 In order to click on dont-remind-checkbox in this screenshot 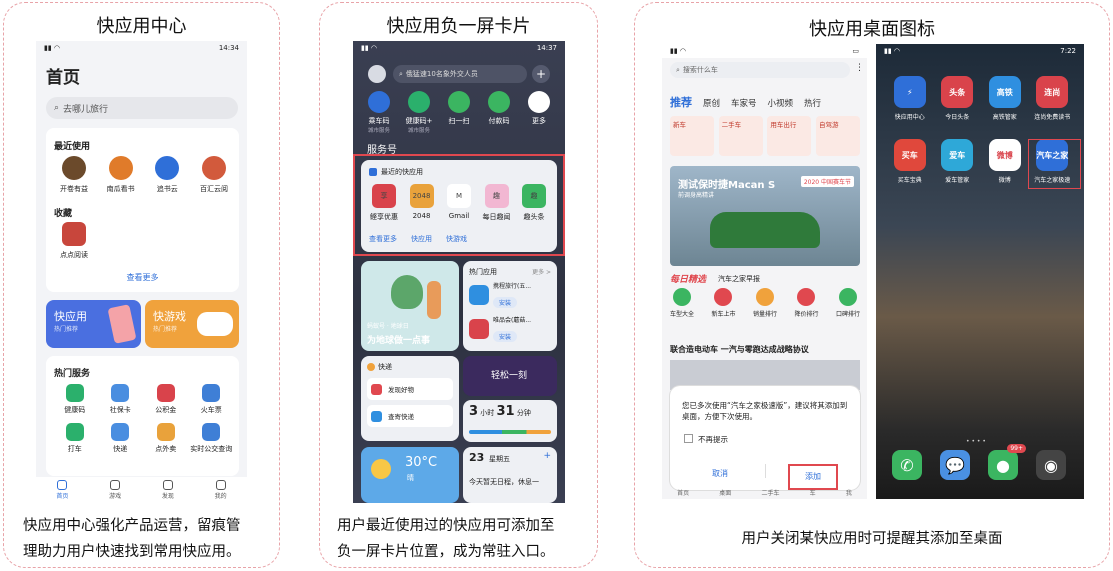, I will do `click(688, 438)`.